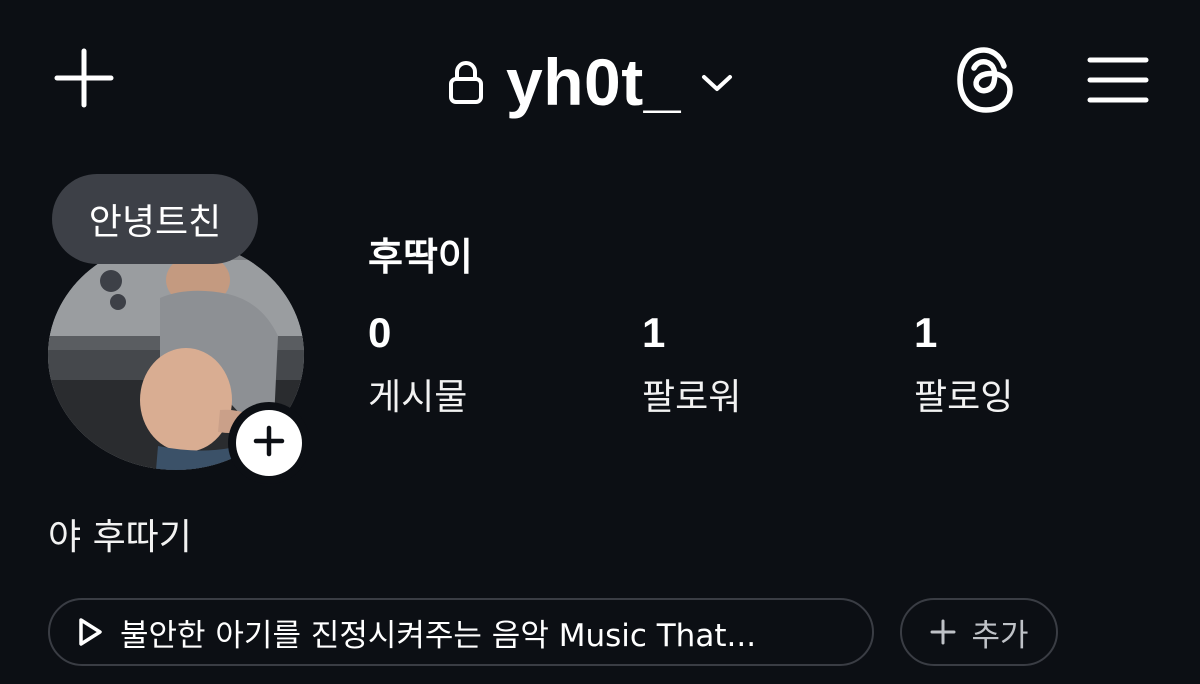 The image size is (1200, 684). I want to click on menu-button, so click(1118, 82).